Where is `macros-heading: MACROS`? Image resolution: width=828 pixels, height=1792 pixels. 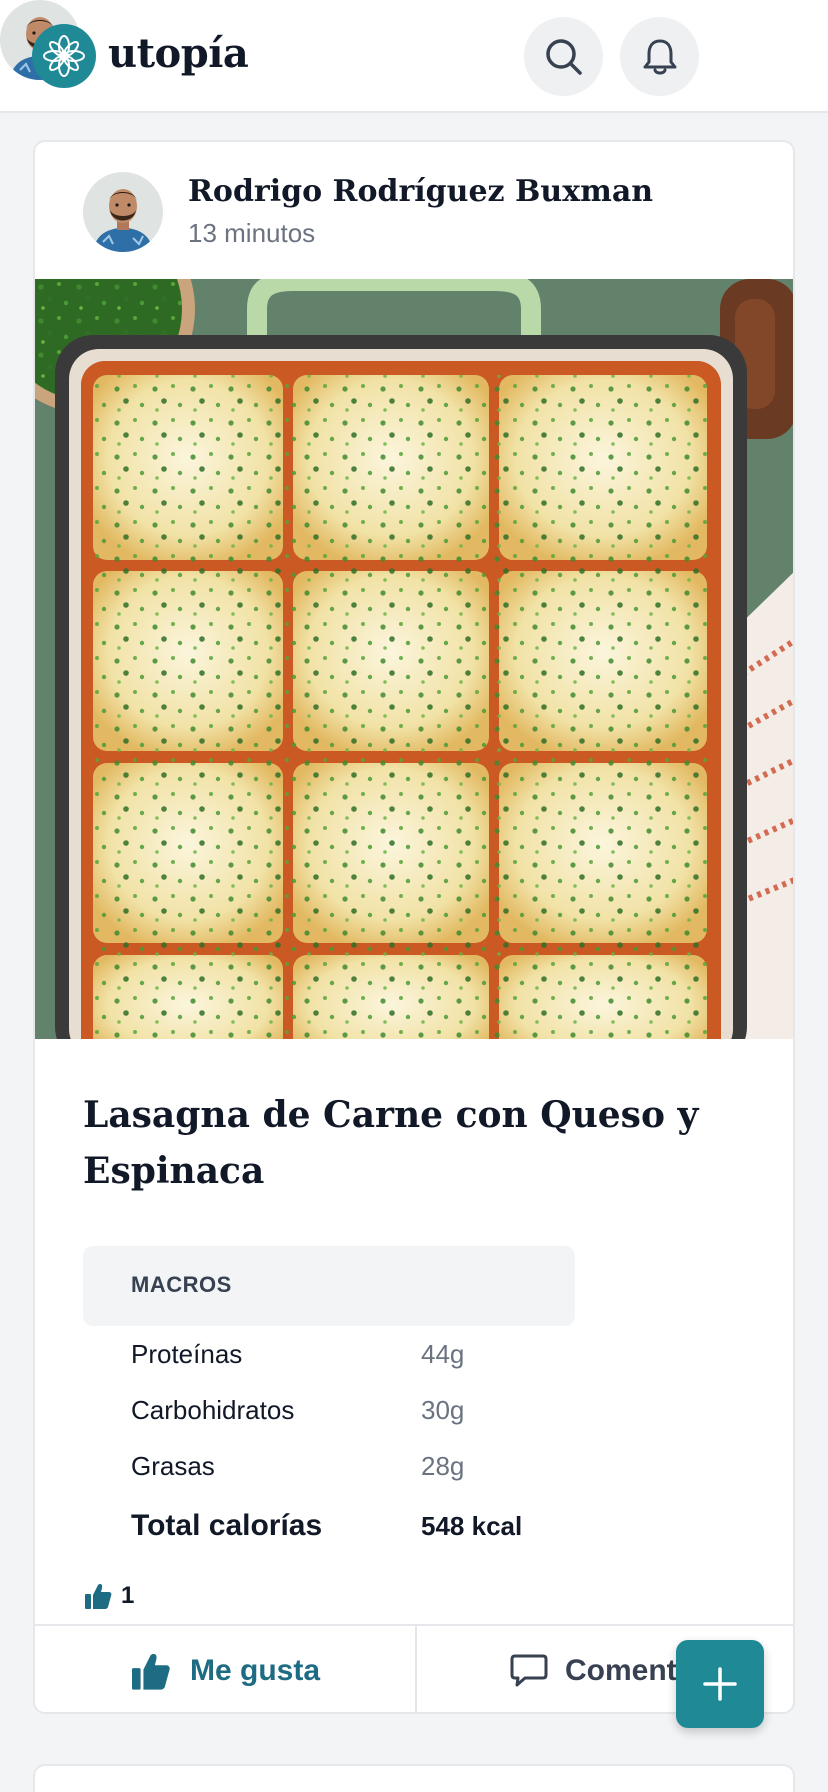 macros-heading: MACROS is located at coordinates (181, 1284).